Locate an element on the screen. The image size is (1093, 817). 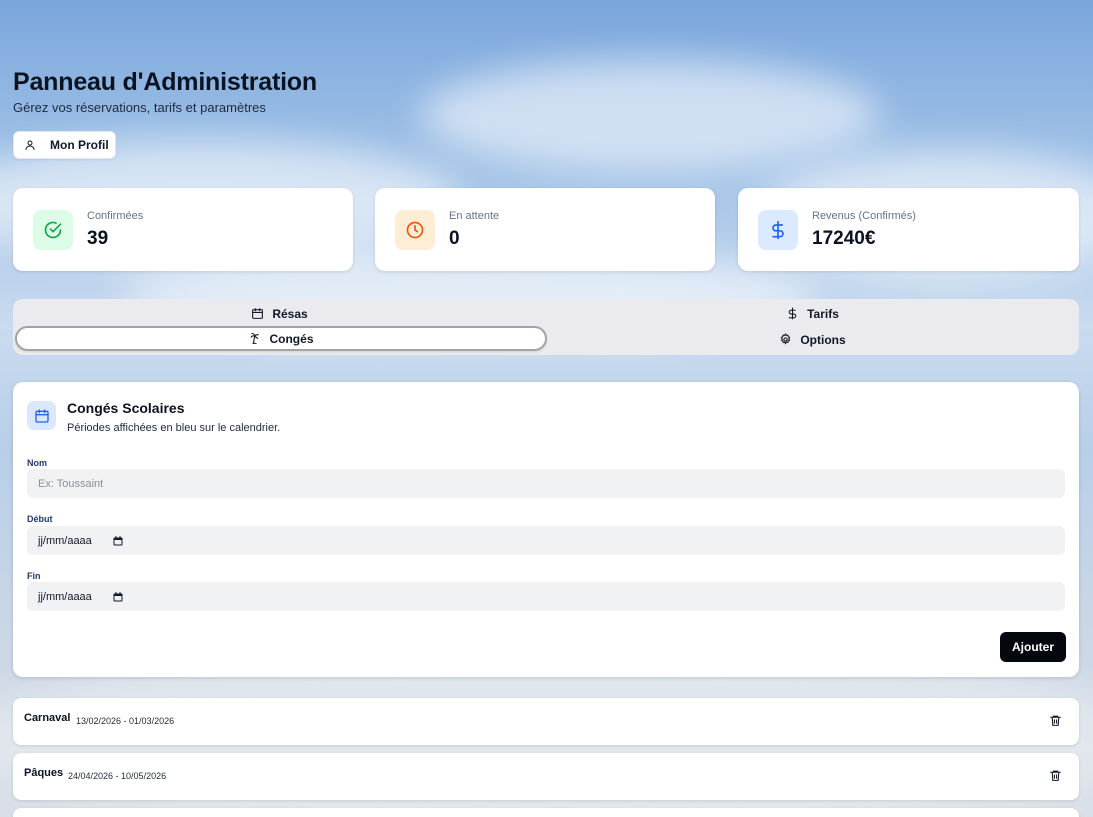
profile-button-label: Mon Profil is located at coordinates (79, 145).